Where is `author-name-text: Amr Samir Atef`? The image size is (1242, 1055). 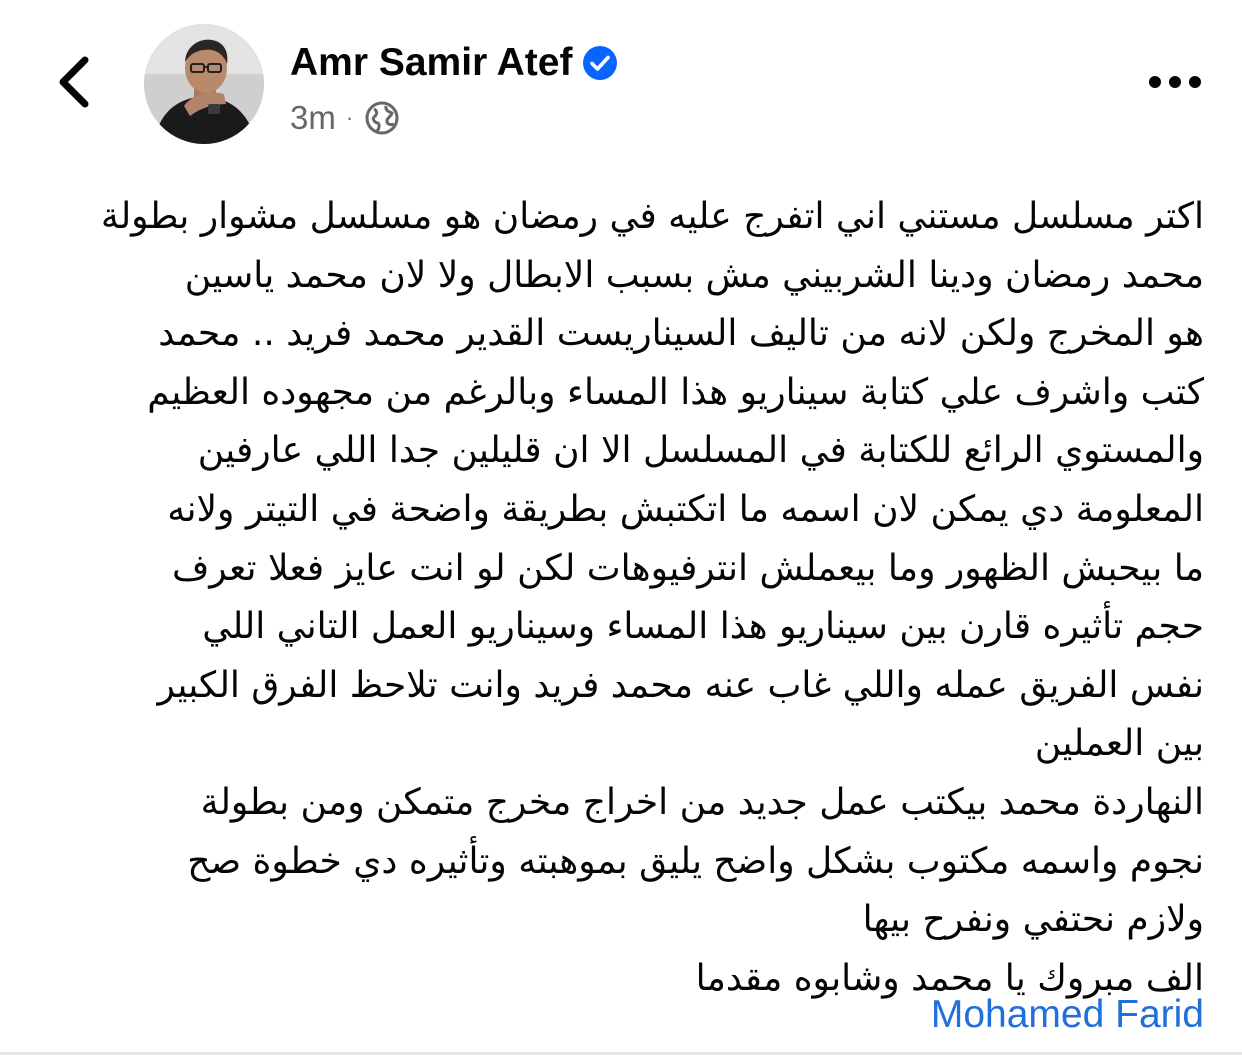 author-name-text: Amr Samir Atef is located at coordinates (431, 63).